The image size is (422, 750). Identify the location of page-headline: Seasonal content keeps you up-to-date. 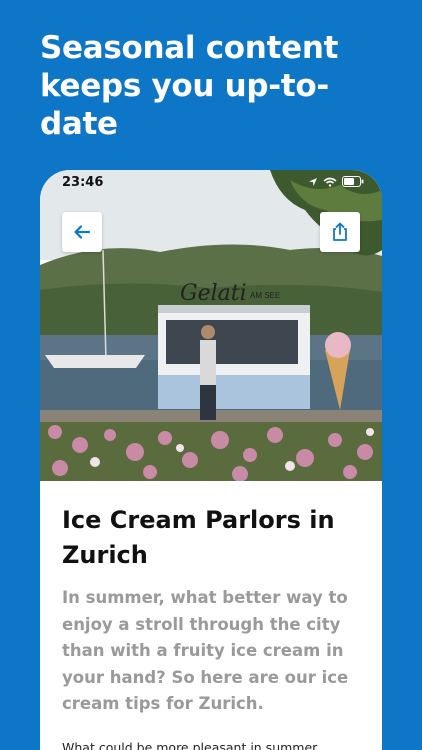
(189, 86).